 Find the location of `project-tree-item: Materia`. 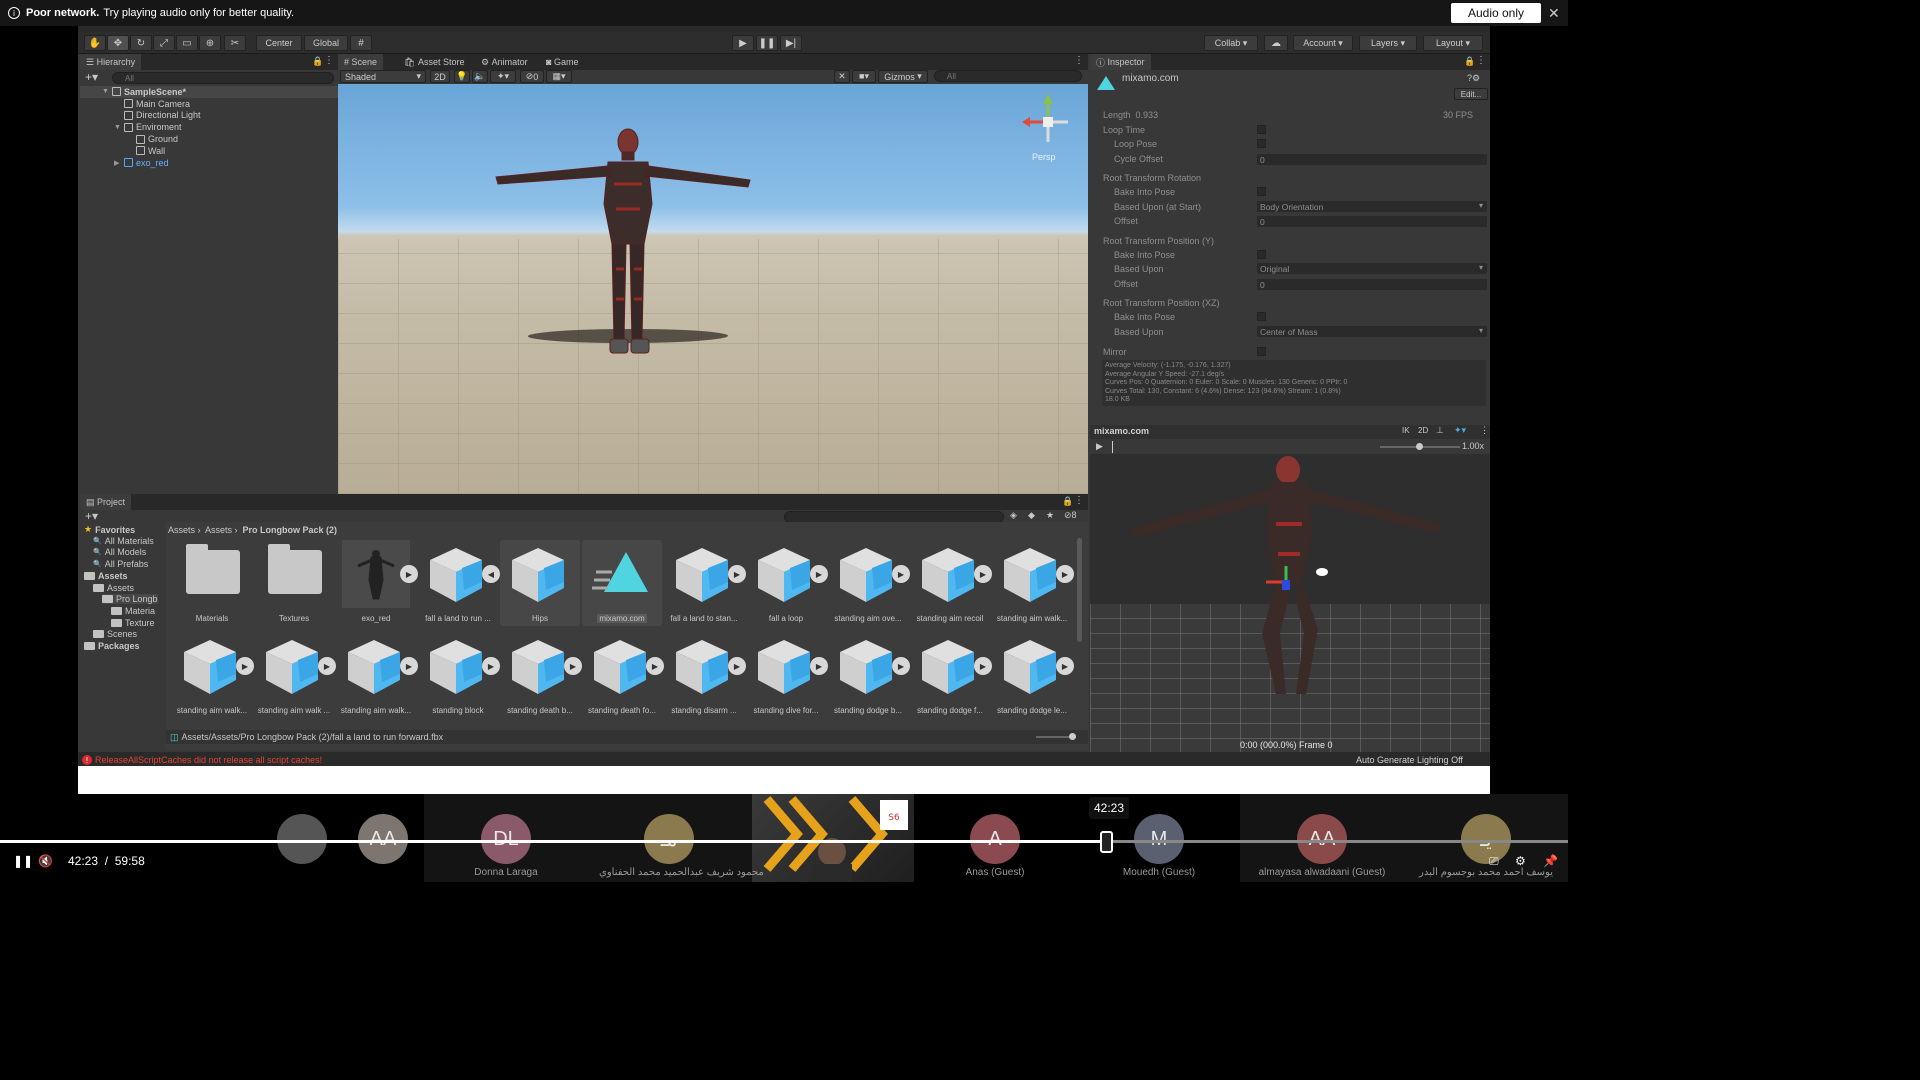

project-tree-item: Materia is located at coordinates (133, 611).